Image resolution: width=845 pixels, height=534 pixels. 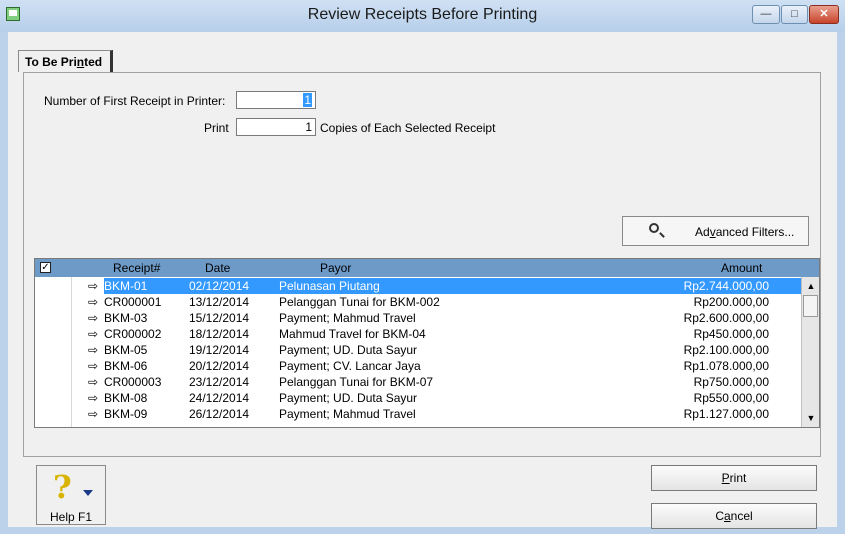 I want to click on cell-date: 15/12/2014, so click(x=219, y=318).